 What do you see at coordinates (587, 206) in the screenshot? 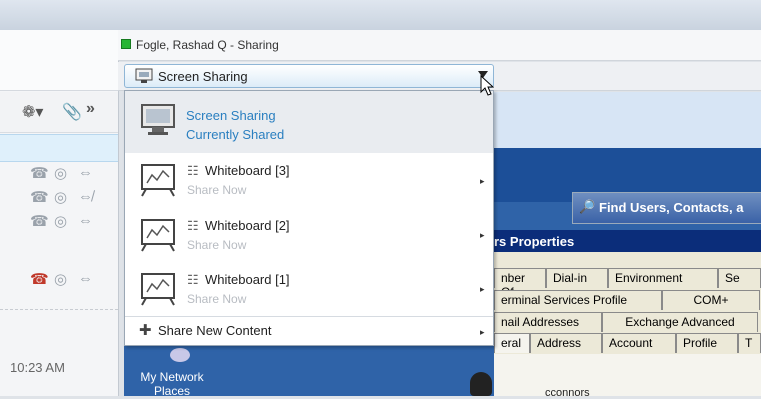
I see `find-users-icon: 🔎` at bounding box center [587, 206].